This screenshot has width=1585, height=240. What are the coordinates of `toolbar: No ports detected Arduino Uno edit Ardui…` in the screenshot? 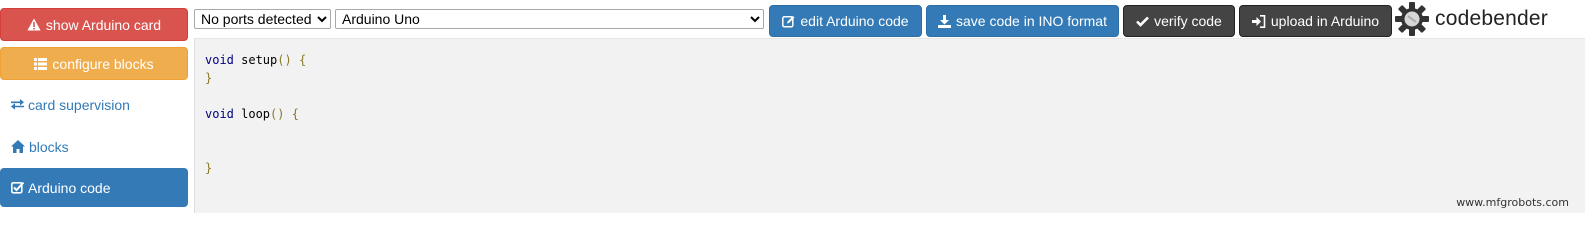 It's located at (889, 19).